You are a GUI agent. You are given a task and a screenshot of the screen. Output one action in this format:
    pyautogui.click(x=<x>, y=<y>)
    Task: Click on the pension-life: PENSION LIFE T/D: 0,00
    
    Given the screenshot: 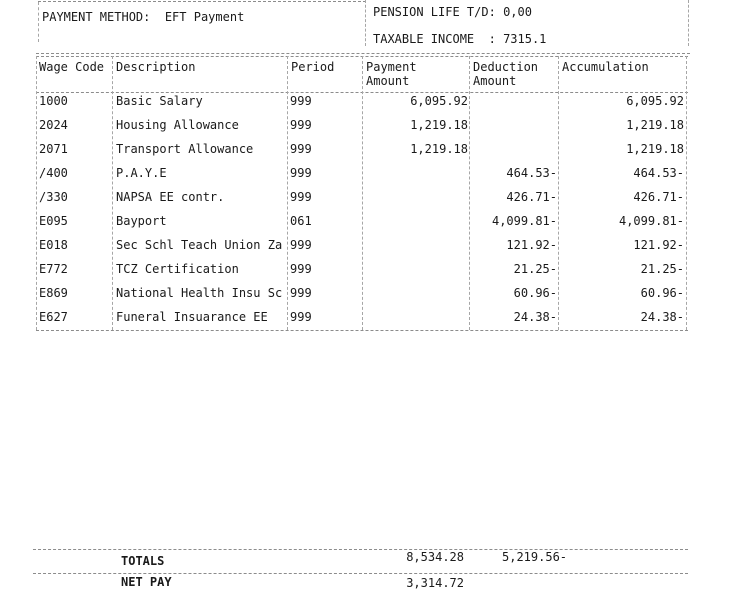 What is the action you would take?
    pyautogui.click(x=452, y=12)
    